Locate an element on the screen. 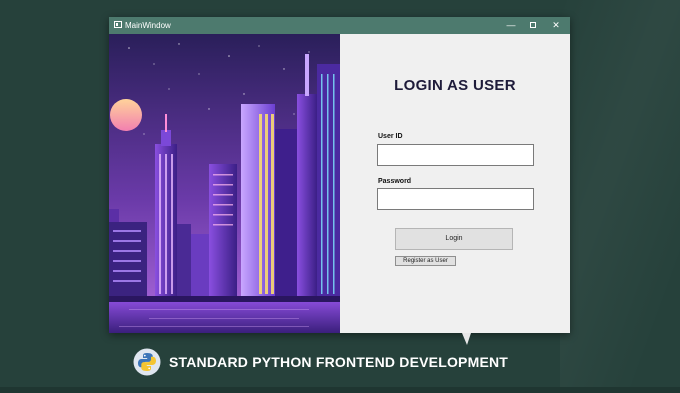 Image resolution: width=680 pixels, height=393 pixels. title-bar: MainWindow — ✕ is located at coordinates (339, 25).